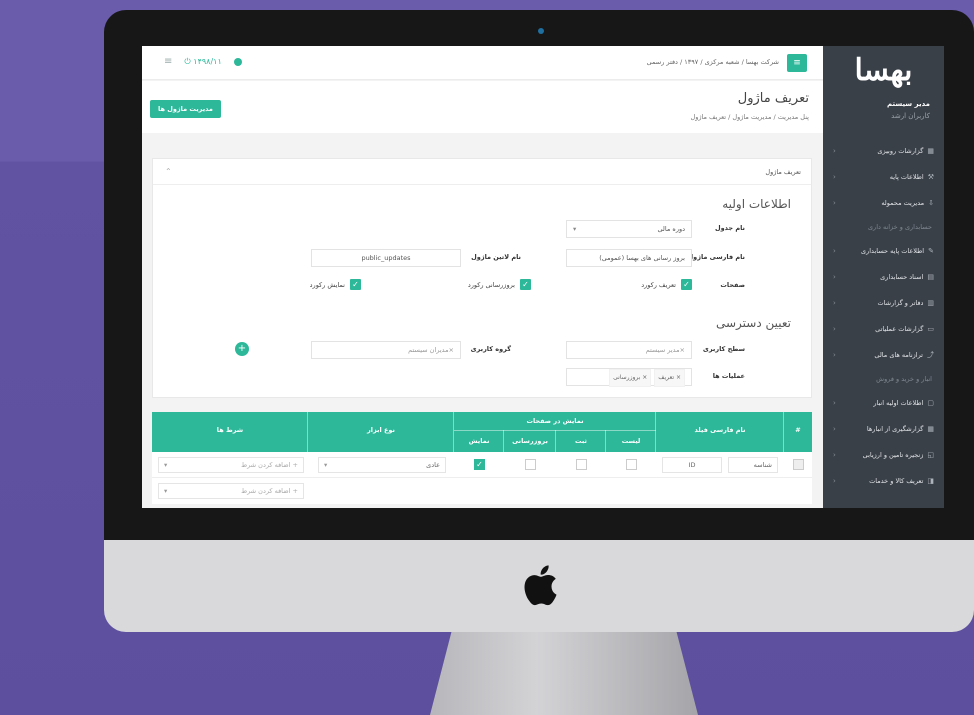 The width and height of the screenshot is (974, 715). I want to click on breadcrumb: پنل مدیریت / مدیریت ماژول / تعریف ماژول, so click(750, 117).